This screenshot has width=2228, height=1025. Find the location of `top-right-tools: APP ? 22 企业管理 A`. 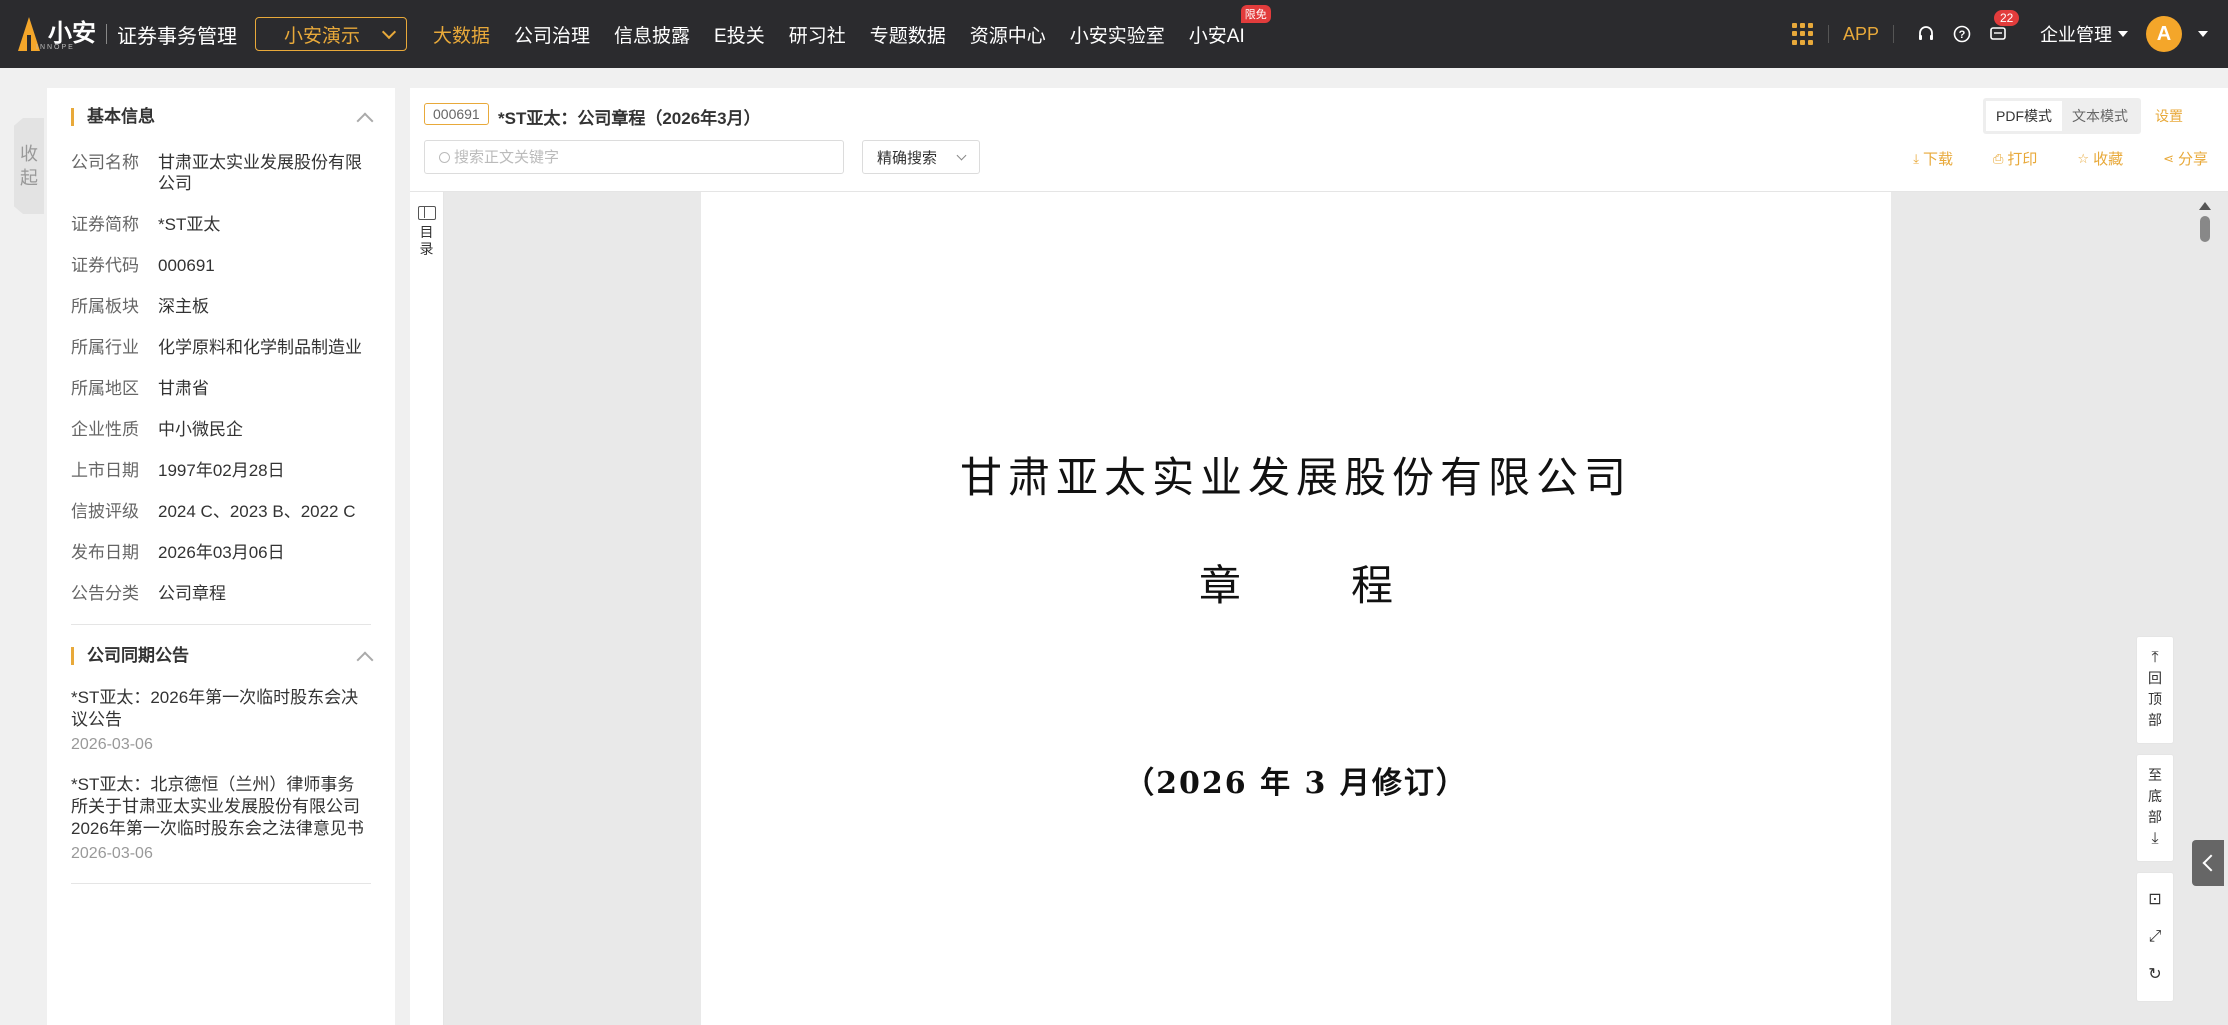

top-right-tools: APP ? 22 企业管理 A is located at coordinates (2009, 34).